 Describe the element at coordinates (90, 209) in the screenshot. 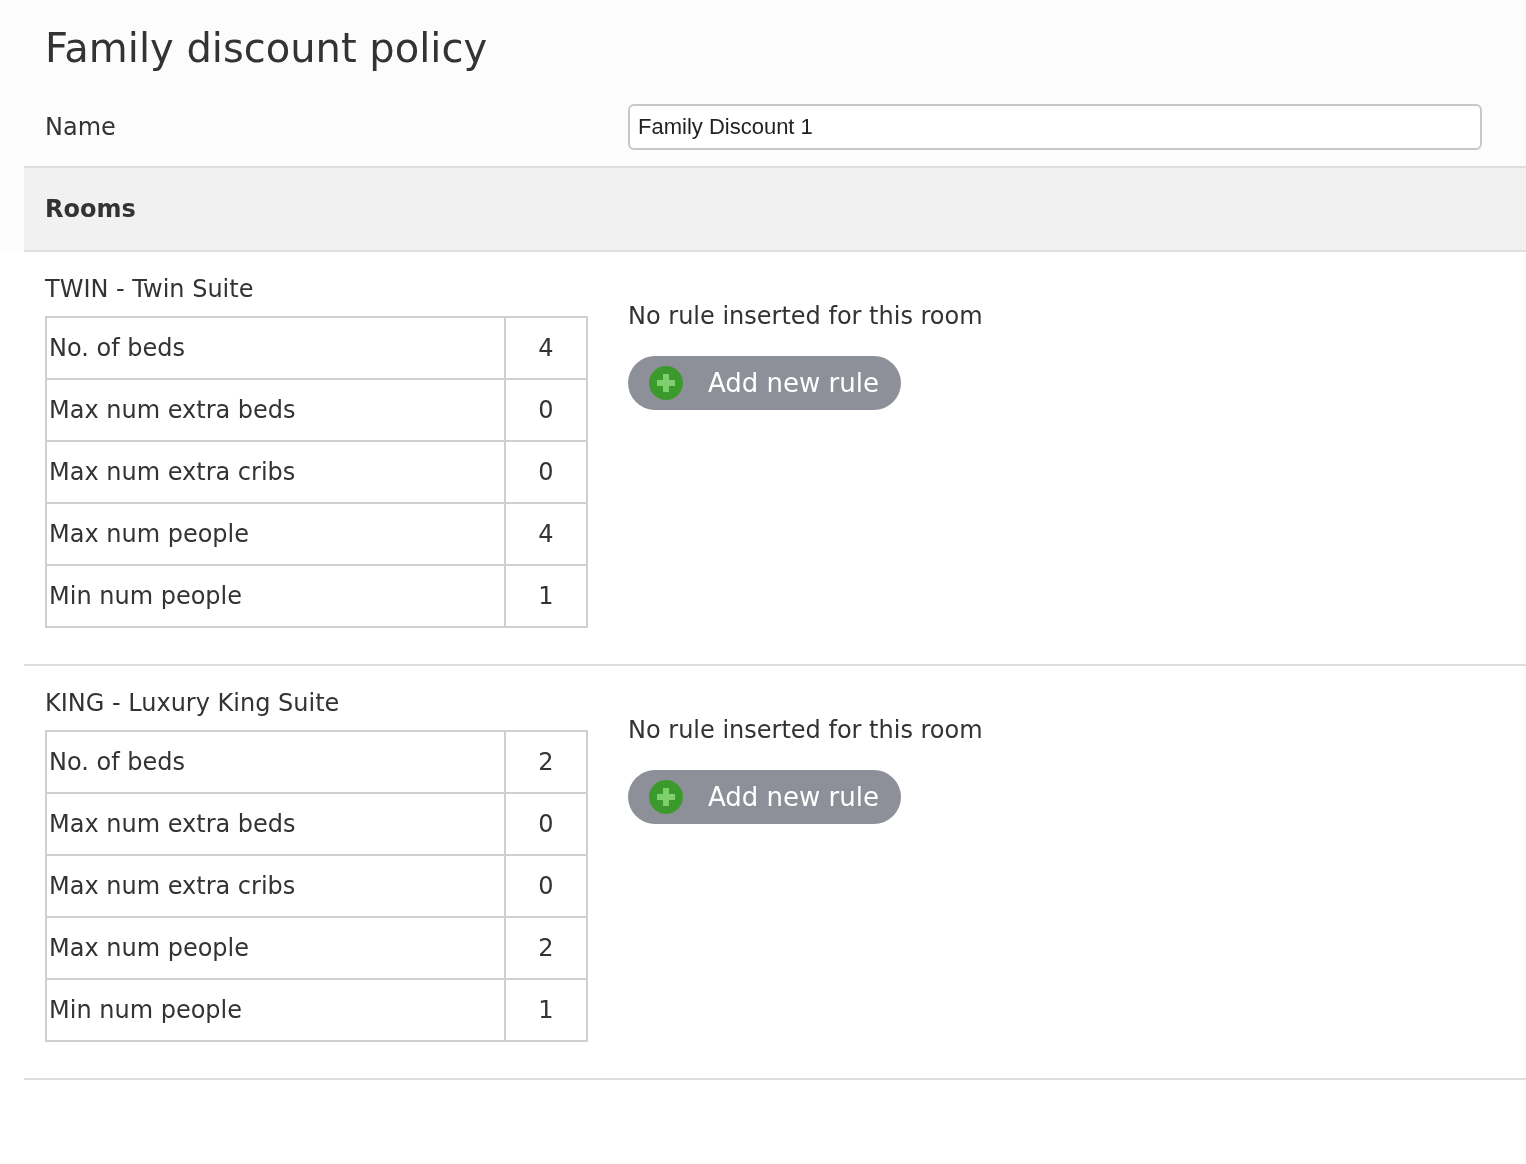

I see `section-header-title: Rooms` at that location.